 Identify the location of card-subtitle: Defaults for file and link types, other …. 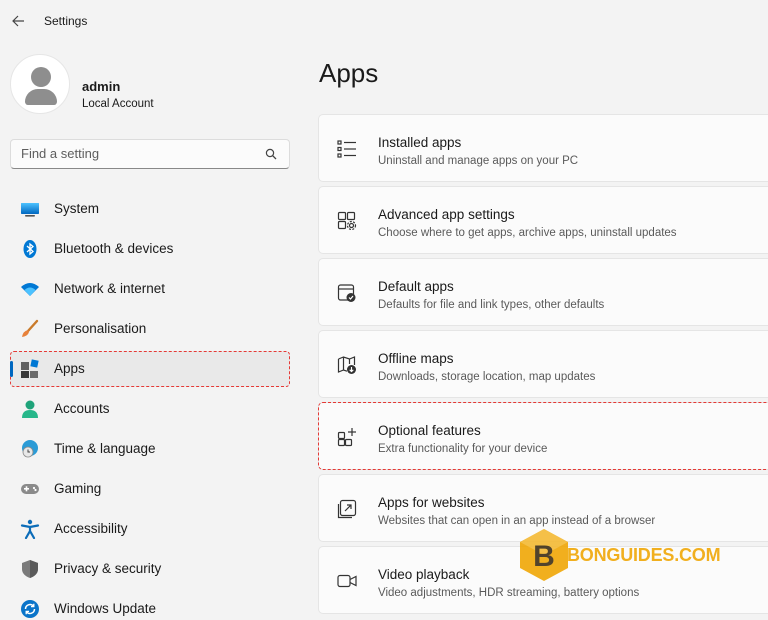
(491, 305).